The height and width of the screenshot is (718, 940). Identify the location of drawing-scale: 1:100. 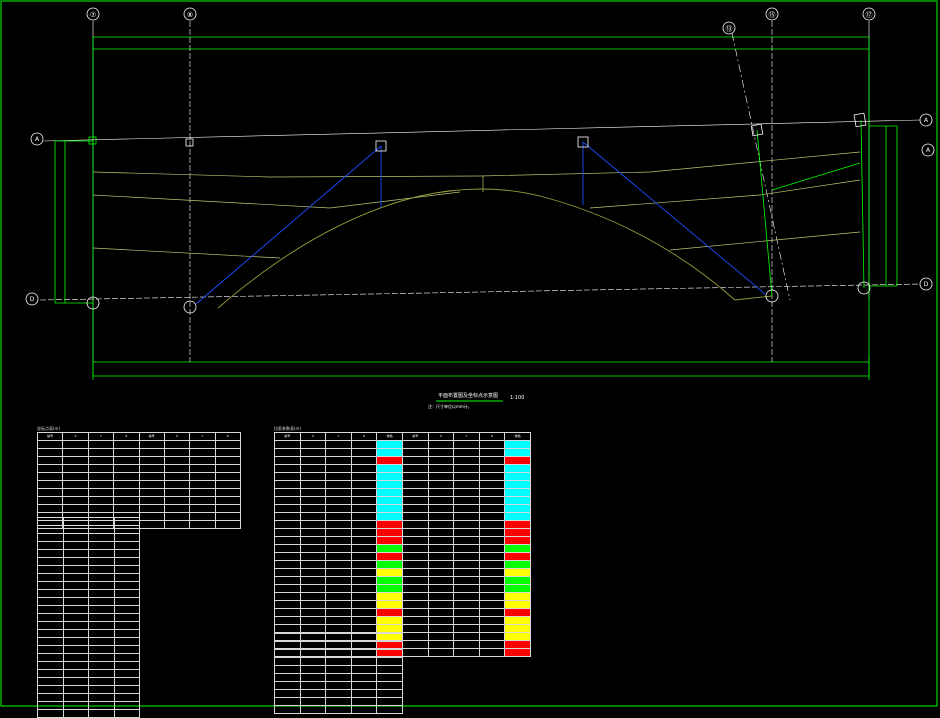
(517, 398).